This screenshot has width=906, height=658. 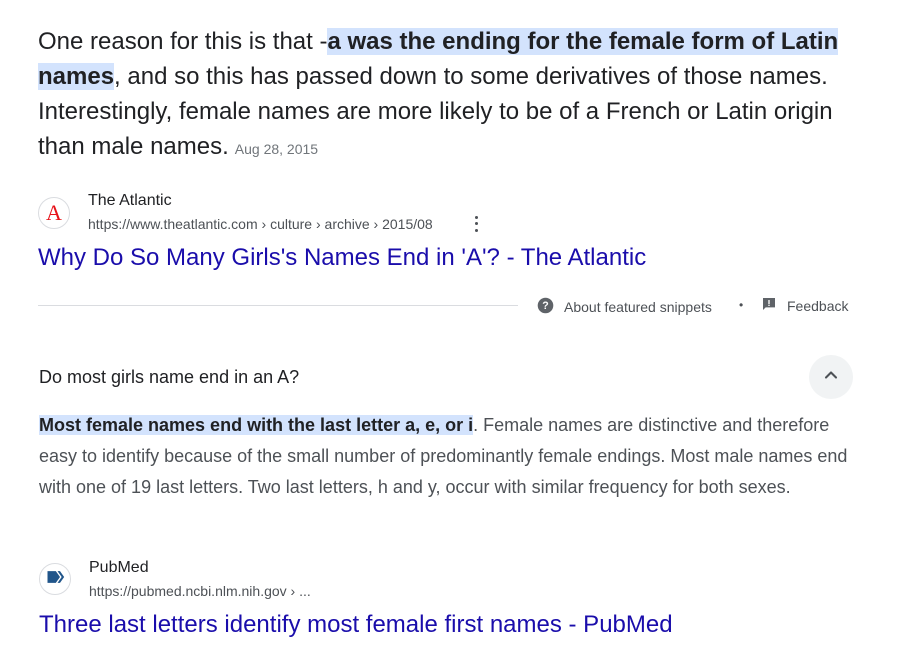 I want to click on chevron-up-icon, so click(x=831, y=377).